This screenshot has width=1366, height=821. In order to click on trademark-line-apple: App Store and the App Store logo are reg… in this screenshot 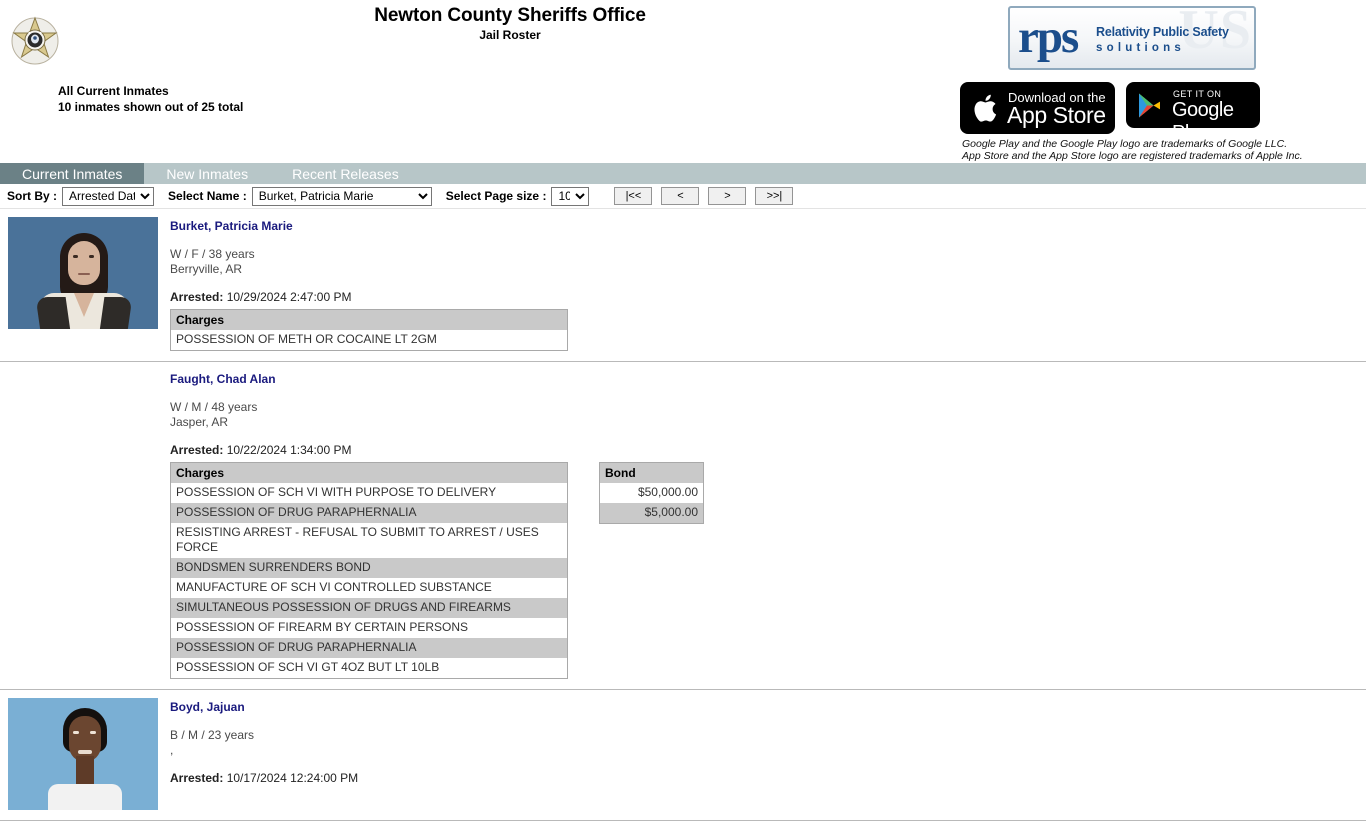, I will do `click(1132, 155)`.